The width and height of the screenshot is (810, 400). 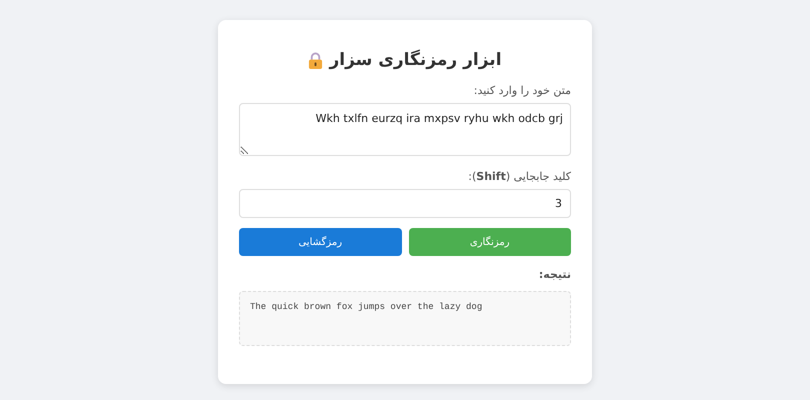 What do you see at coordinates (320, 242) in the screenshot?
I see `decrypt-button: رمزگشایی` at bounding box center [320, 242].